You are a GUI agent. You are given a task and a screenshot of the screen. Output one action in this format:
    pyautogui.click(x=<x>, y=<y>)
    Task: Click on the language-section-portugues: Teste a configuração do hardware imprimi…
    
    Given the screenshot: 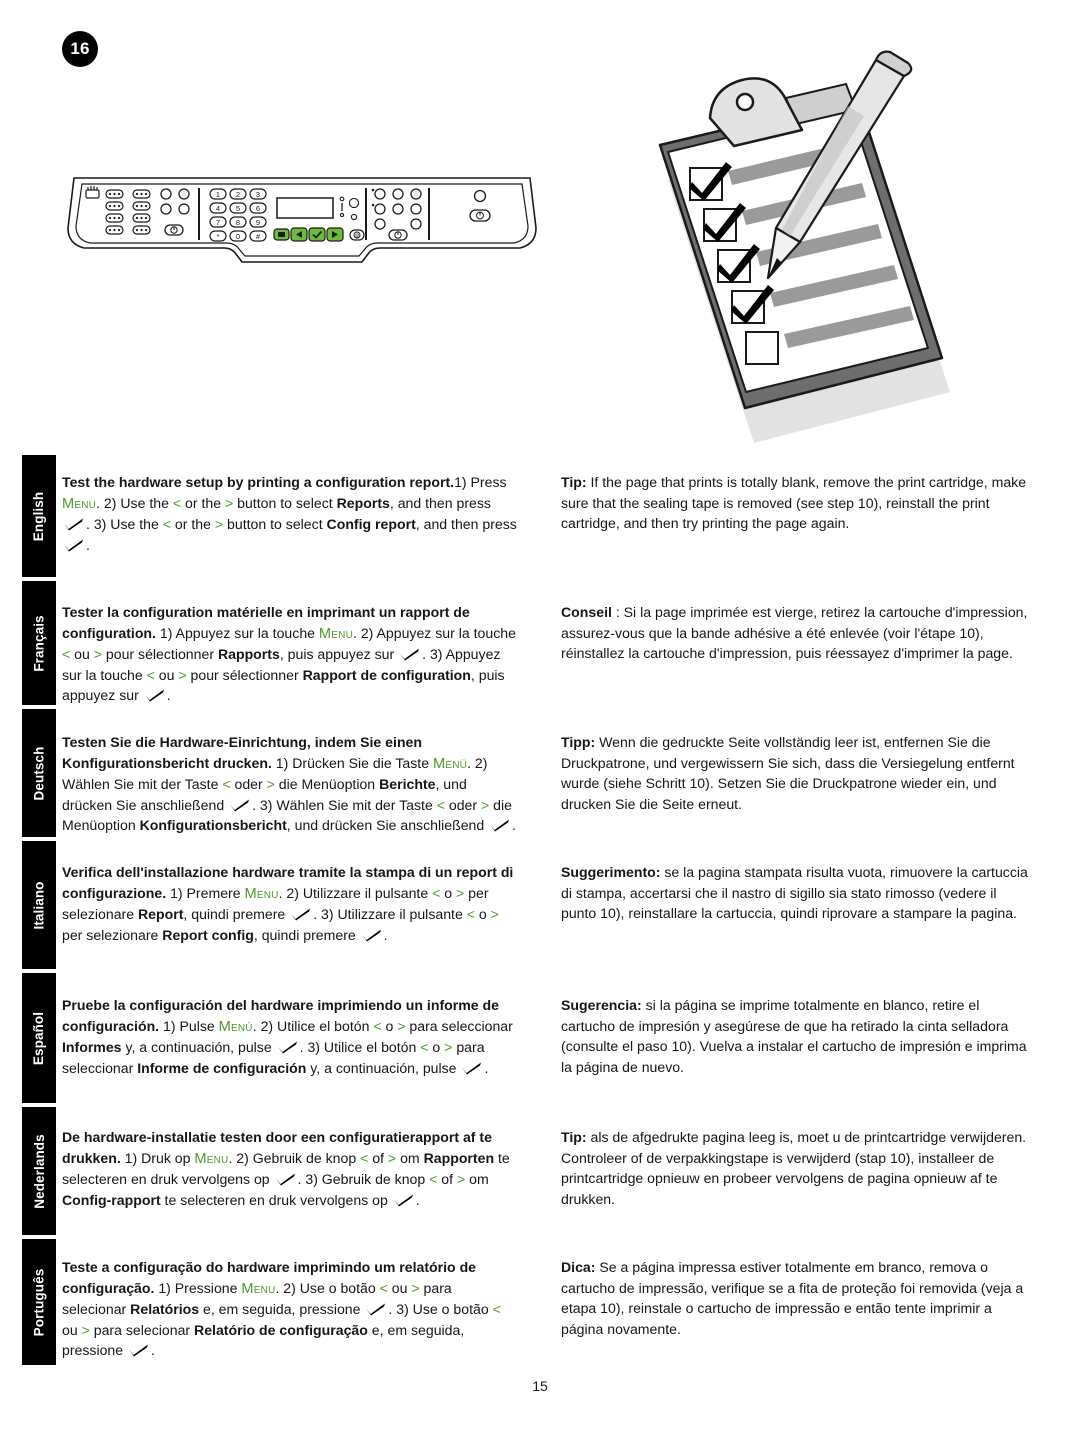 What is the action you would take?
    pyautogui.click(x=547, y=1309)
    